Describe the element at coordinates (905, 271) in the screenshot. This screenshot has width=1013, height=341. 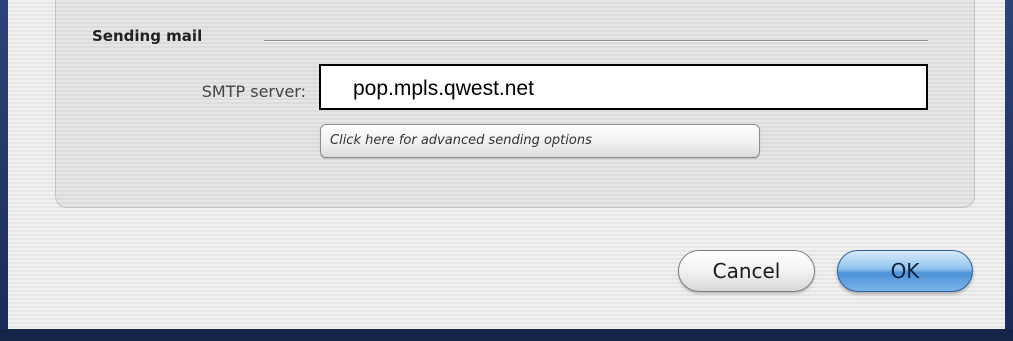
I see `ok-button: OK` at that location.